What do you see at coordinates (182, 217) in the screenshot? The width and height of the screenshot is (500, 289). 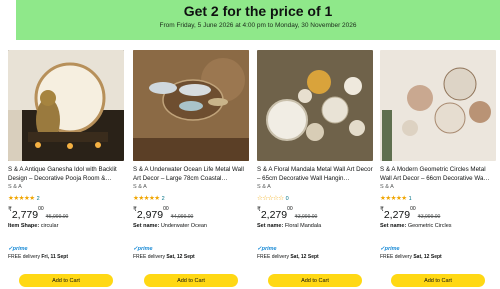 I see `list-price: ₹4,999.00` at bounding box center [182, 217].